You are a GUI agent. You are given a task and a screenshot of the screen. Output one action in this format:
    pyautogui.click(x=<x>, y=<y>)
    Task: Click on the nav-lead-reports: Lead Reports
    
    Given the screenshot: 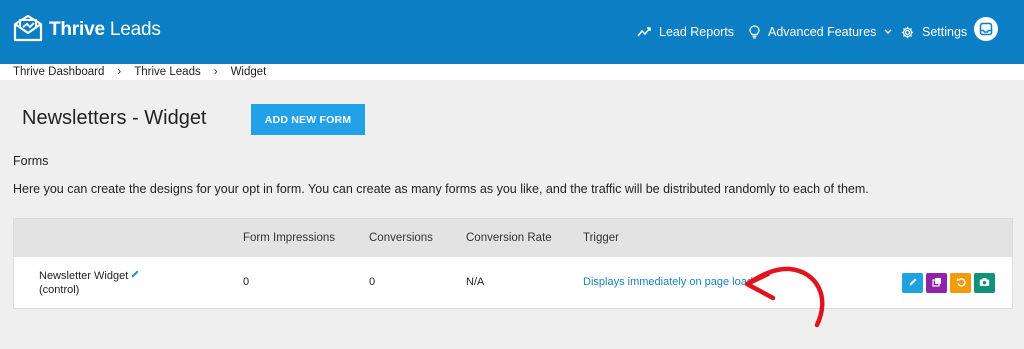 What is the action you would take?
    pyautogui.click(x=685, y=32)
    